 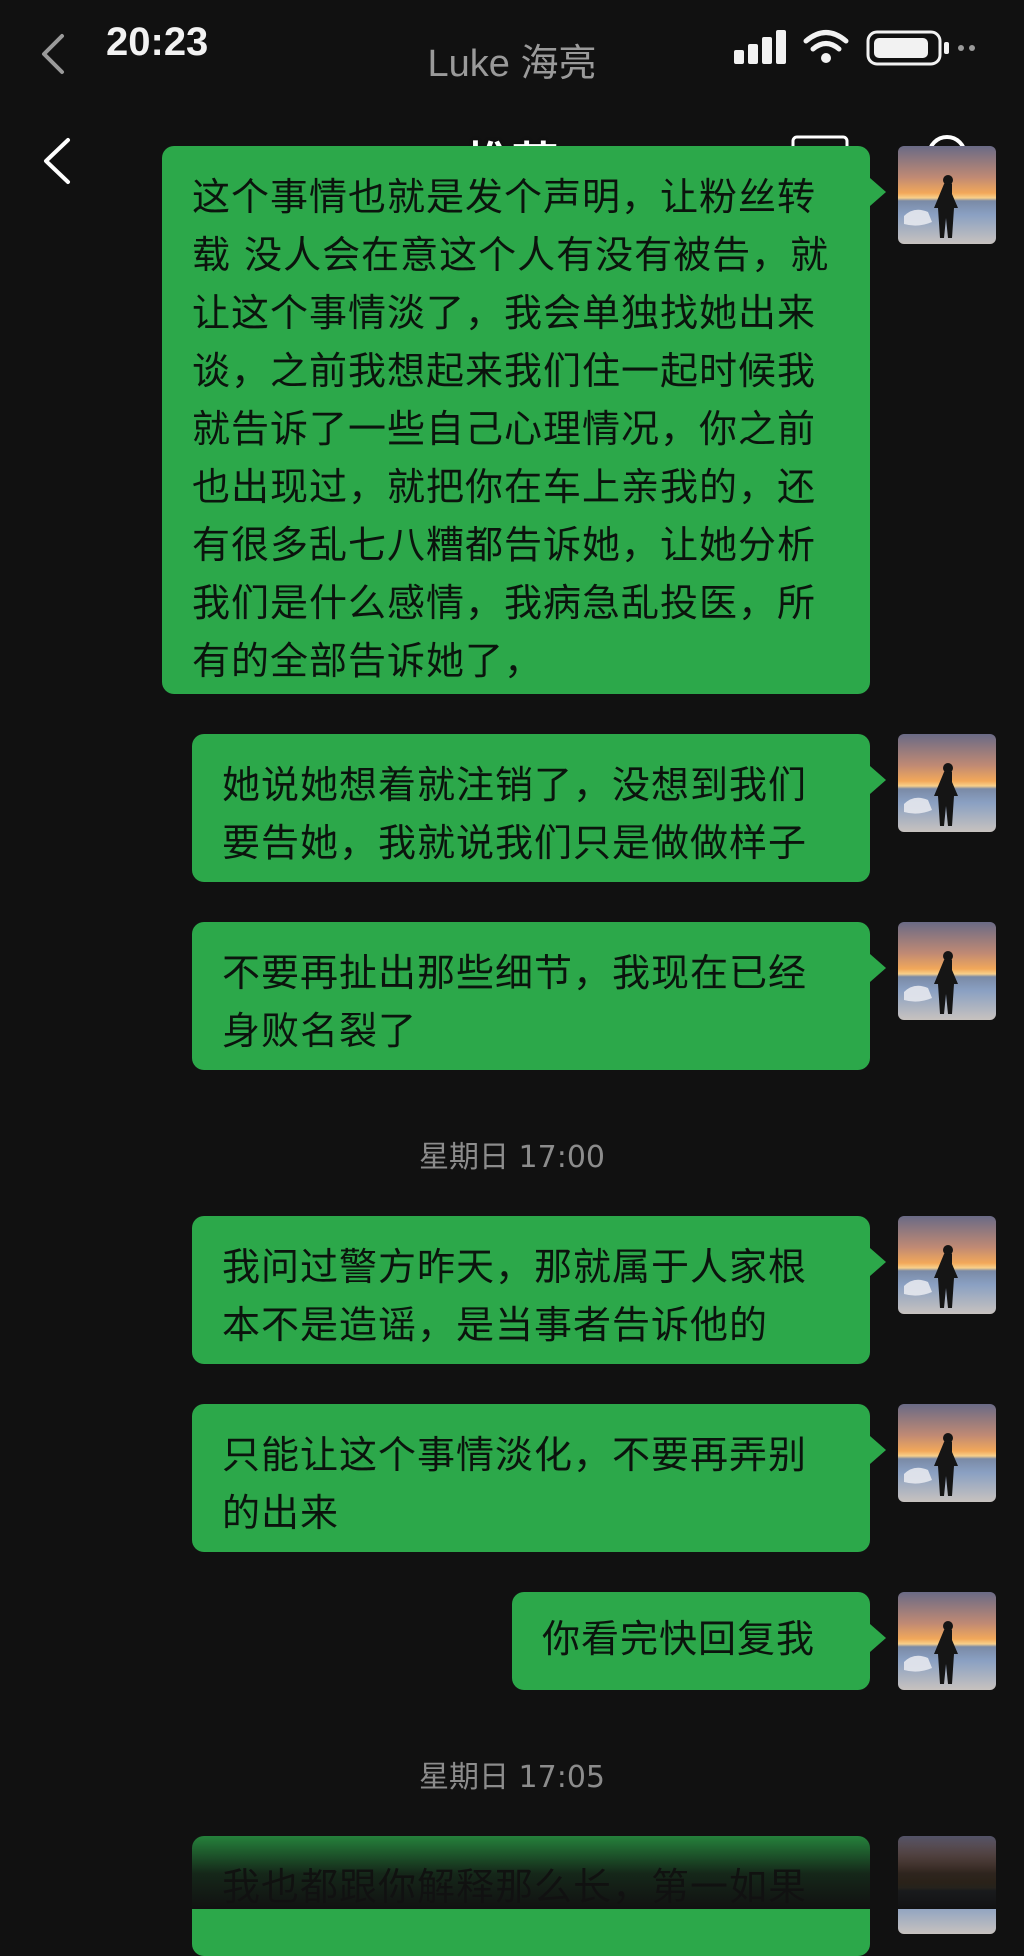 What do you see at coordinates (539, 996) in the screenshot?
I see `message-bubble: 不要再扯出那些细节，我现在已经身败名裂了` at bounding box center [539, 996].